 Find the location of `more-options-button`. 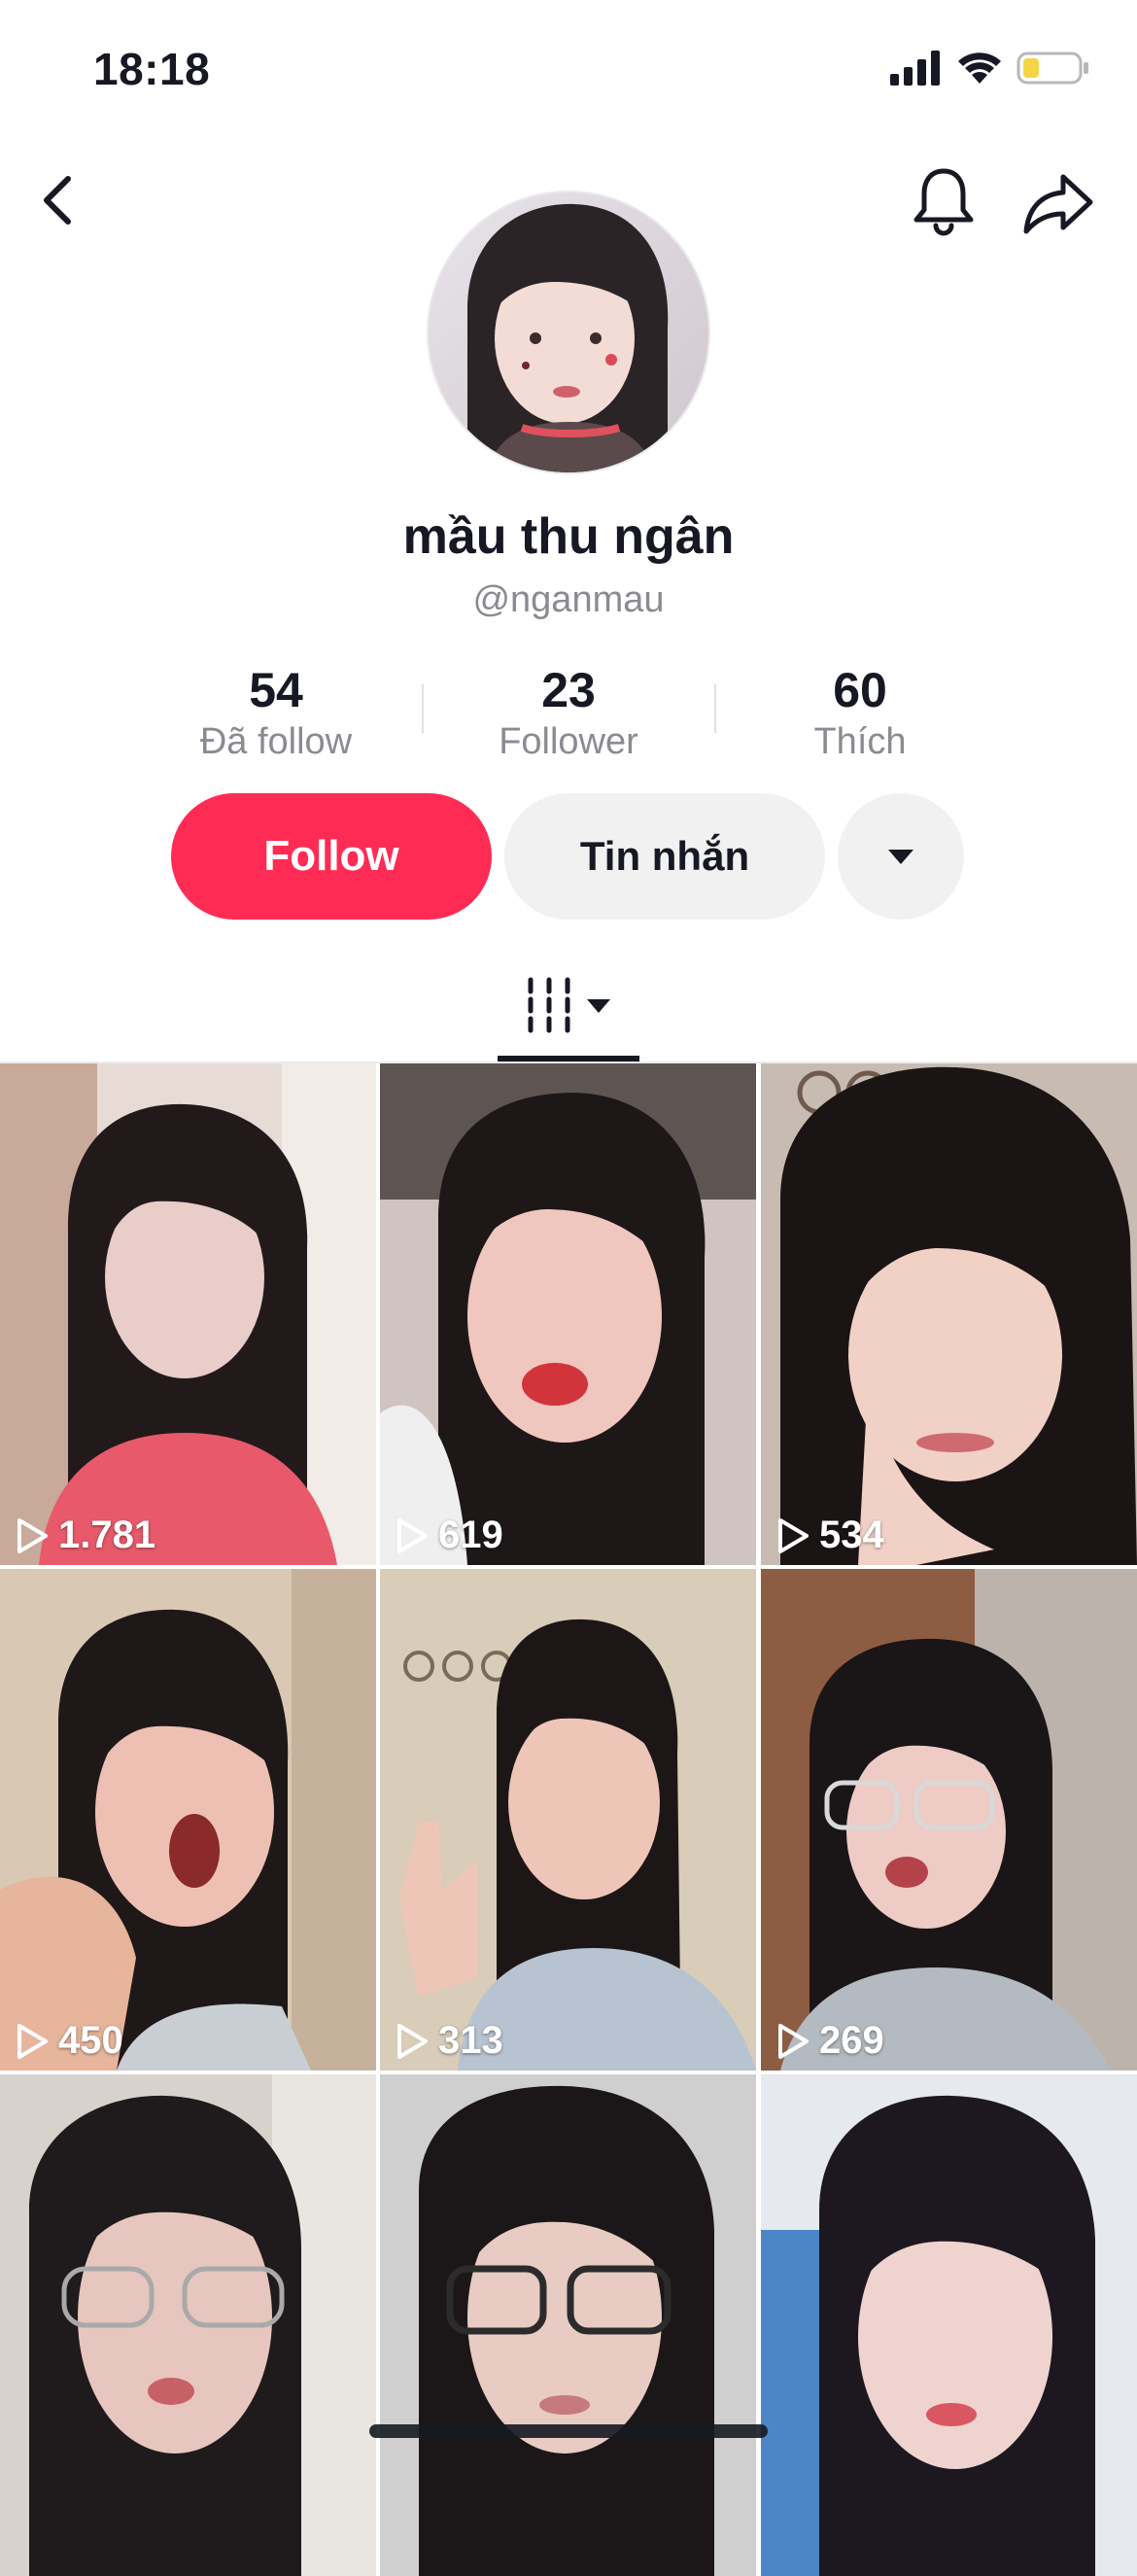

more-options-button is located at coordinates (901, 856).